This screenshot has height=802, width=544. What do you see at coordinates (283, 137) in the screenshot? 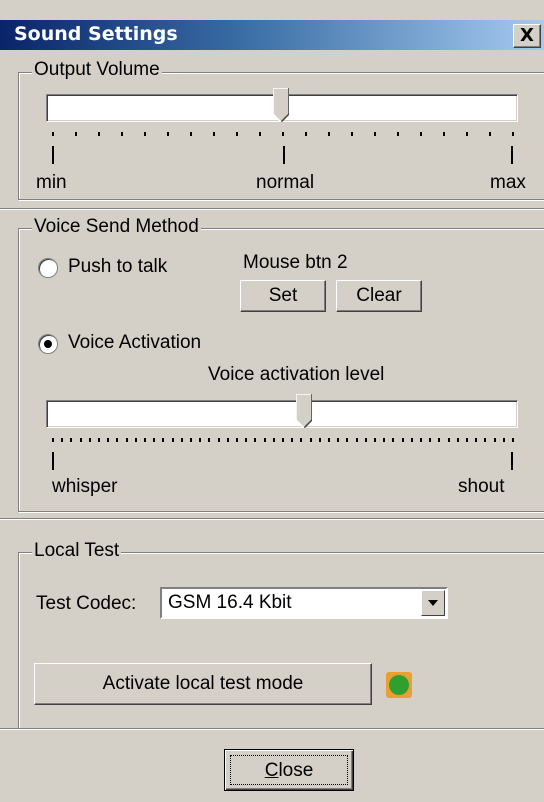
I see `output-volume-ticks` at bounding box center [283, 137].